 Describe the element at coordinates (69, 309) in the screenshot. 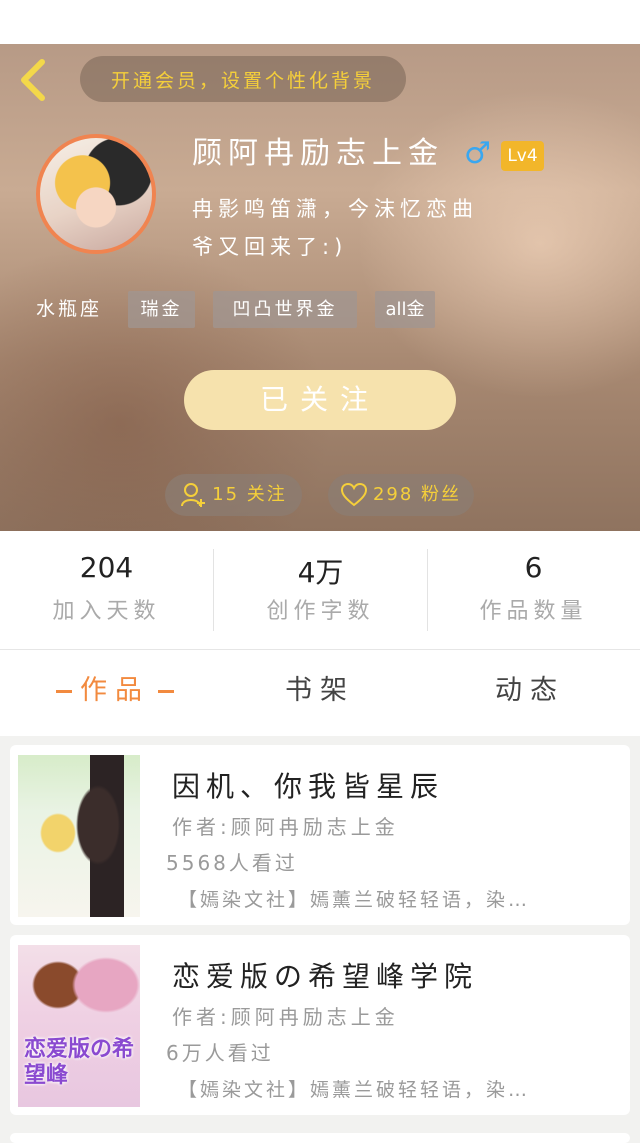

I see `constellation-label: 水瓶座` at that location.